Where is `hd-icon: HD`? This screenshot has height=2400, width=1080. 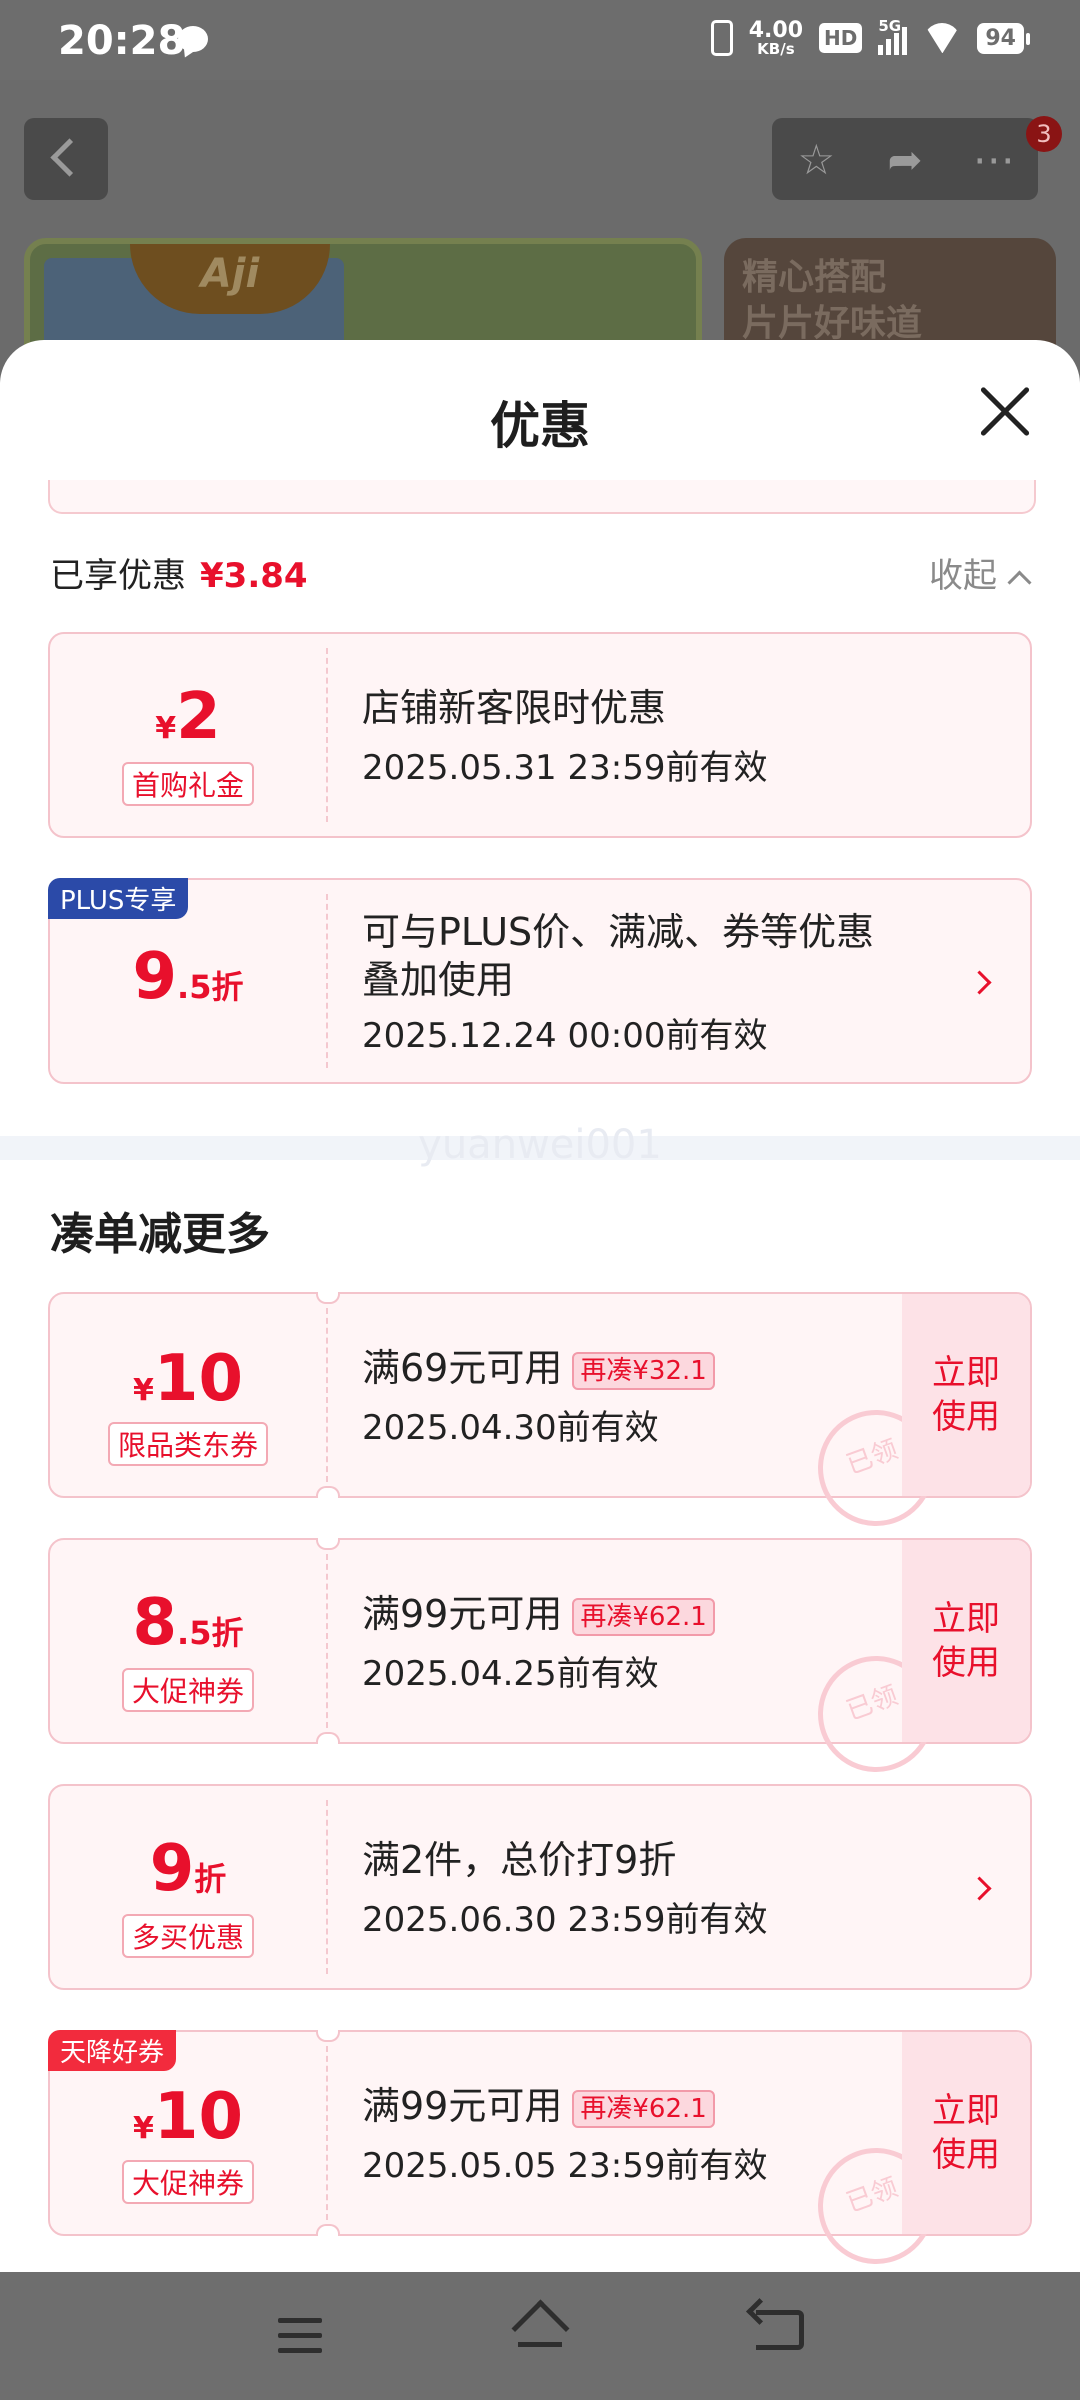 hd-icon: HD is located at coordinates (841, 38).